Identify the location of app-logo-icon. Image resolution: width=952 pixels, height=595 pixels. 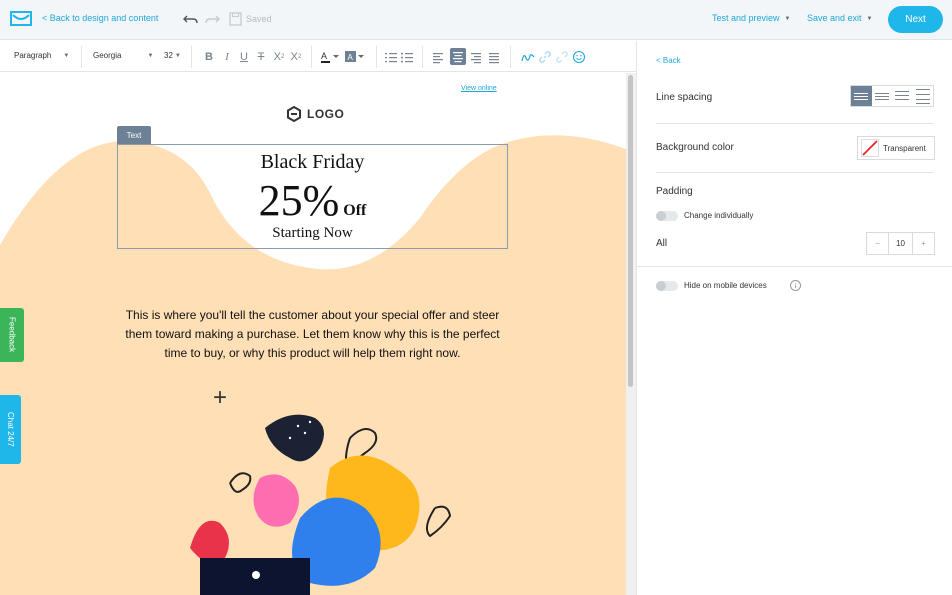
(21, 18).